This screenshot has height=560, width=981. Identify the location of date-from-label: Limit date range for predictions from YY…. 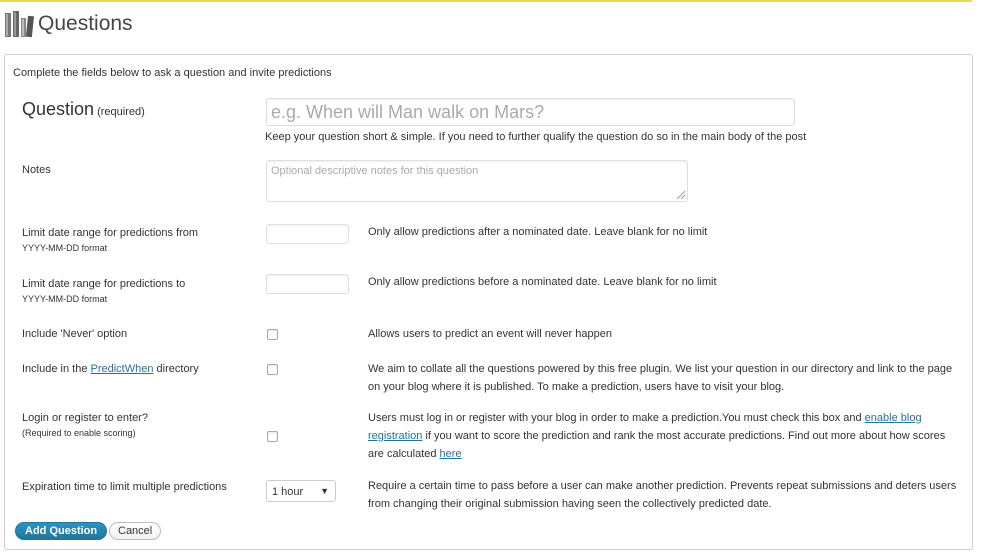
(110, 240).